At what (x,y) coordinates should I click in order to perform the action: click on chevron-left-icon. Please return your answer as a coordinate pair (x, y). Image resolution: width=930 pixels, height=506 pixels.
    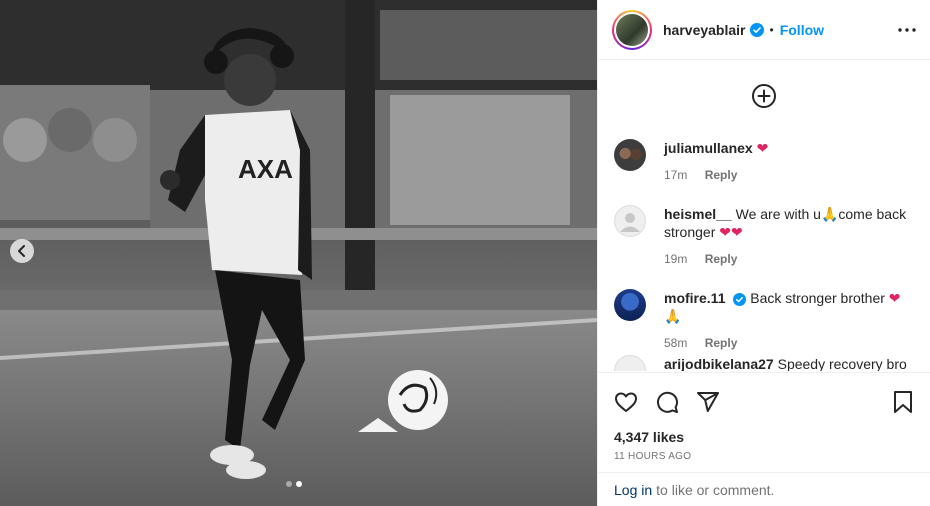
    Looking at the image, I should click on (21, 251).